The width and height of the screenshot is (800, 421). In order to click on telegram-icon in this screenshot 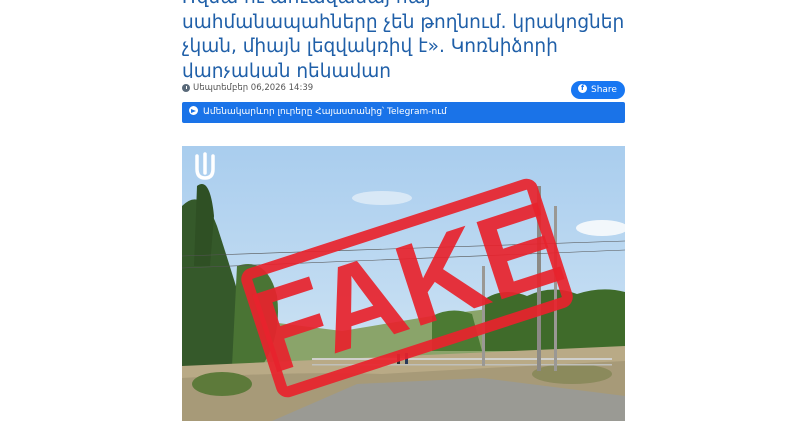, I will do `click(193, 110)`.